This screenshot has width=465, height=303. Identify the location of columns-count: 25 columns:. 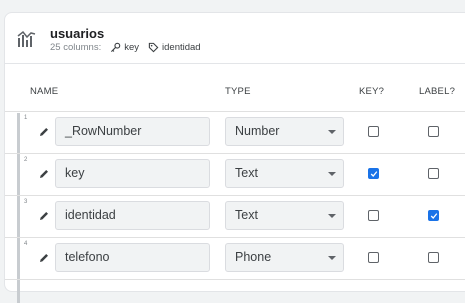
(76, 47).